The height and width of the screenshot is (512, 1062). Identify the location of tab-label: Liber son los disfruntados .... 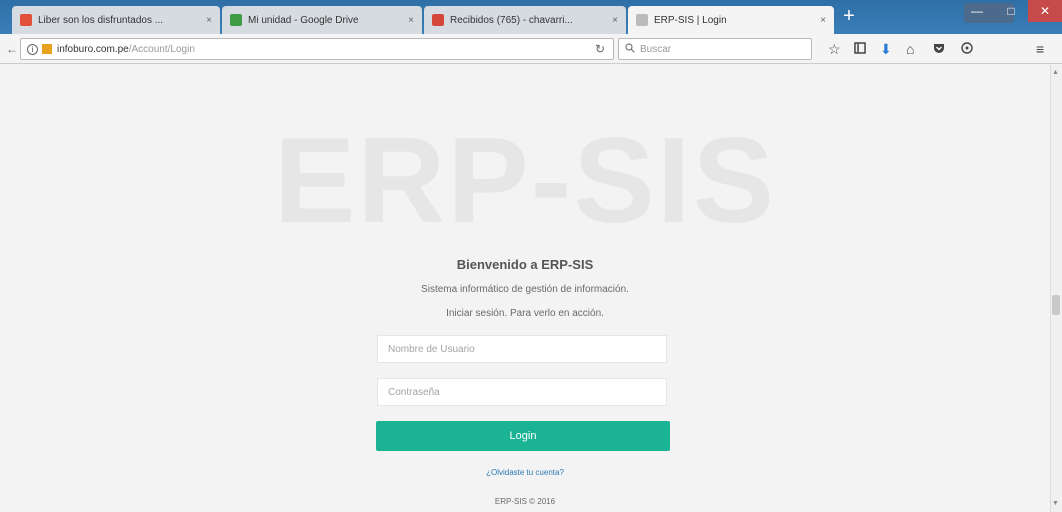
(101, 20).